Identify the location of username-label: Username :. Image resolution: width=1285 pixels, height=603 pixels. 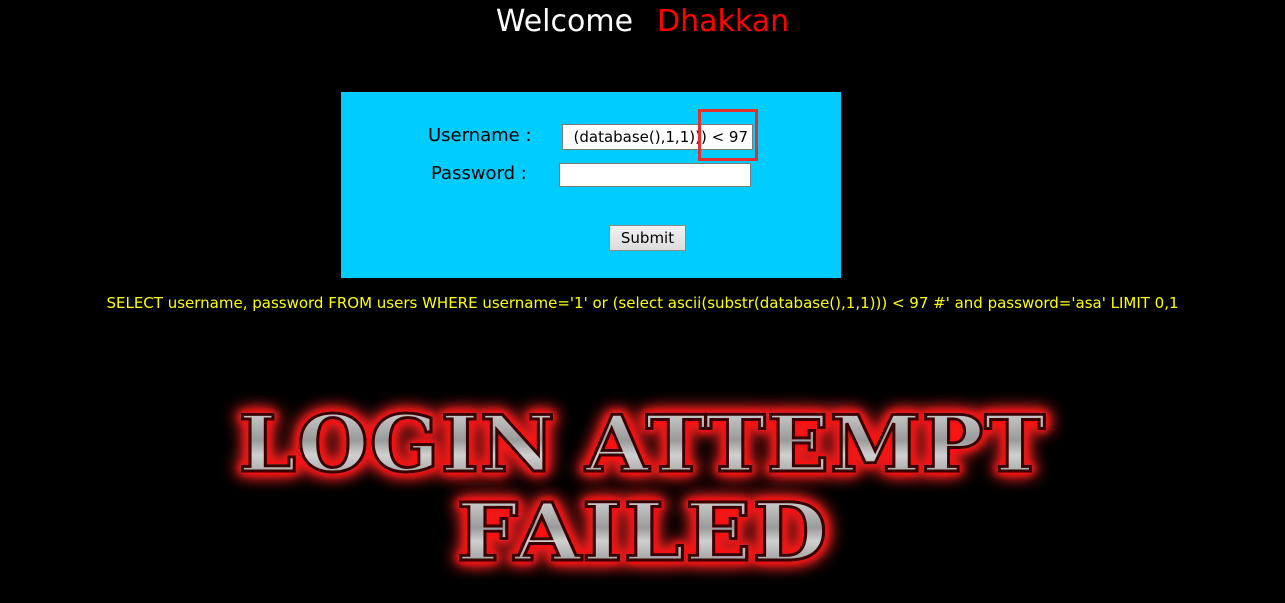
(480, 135).